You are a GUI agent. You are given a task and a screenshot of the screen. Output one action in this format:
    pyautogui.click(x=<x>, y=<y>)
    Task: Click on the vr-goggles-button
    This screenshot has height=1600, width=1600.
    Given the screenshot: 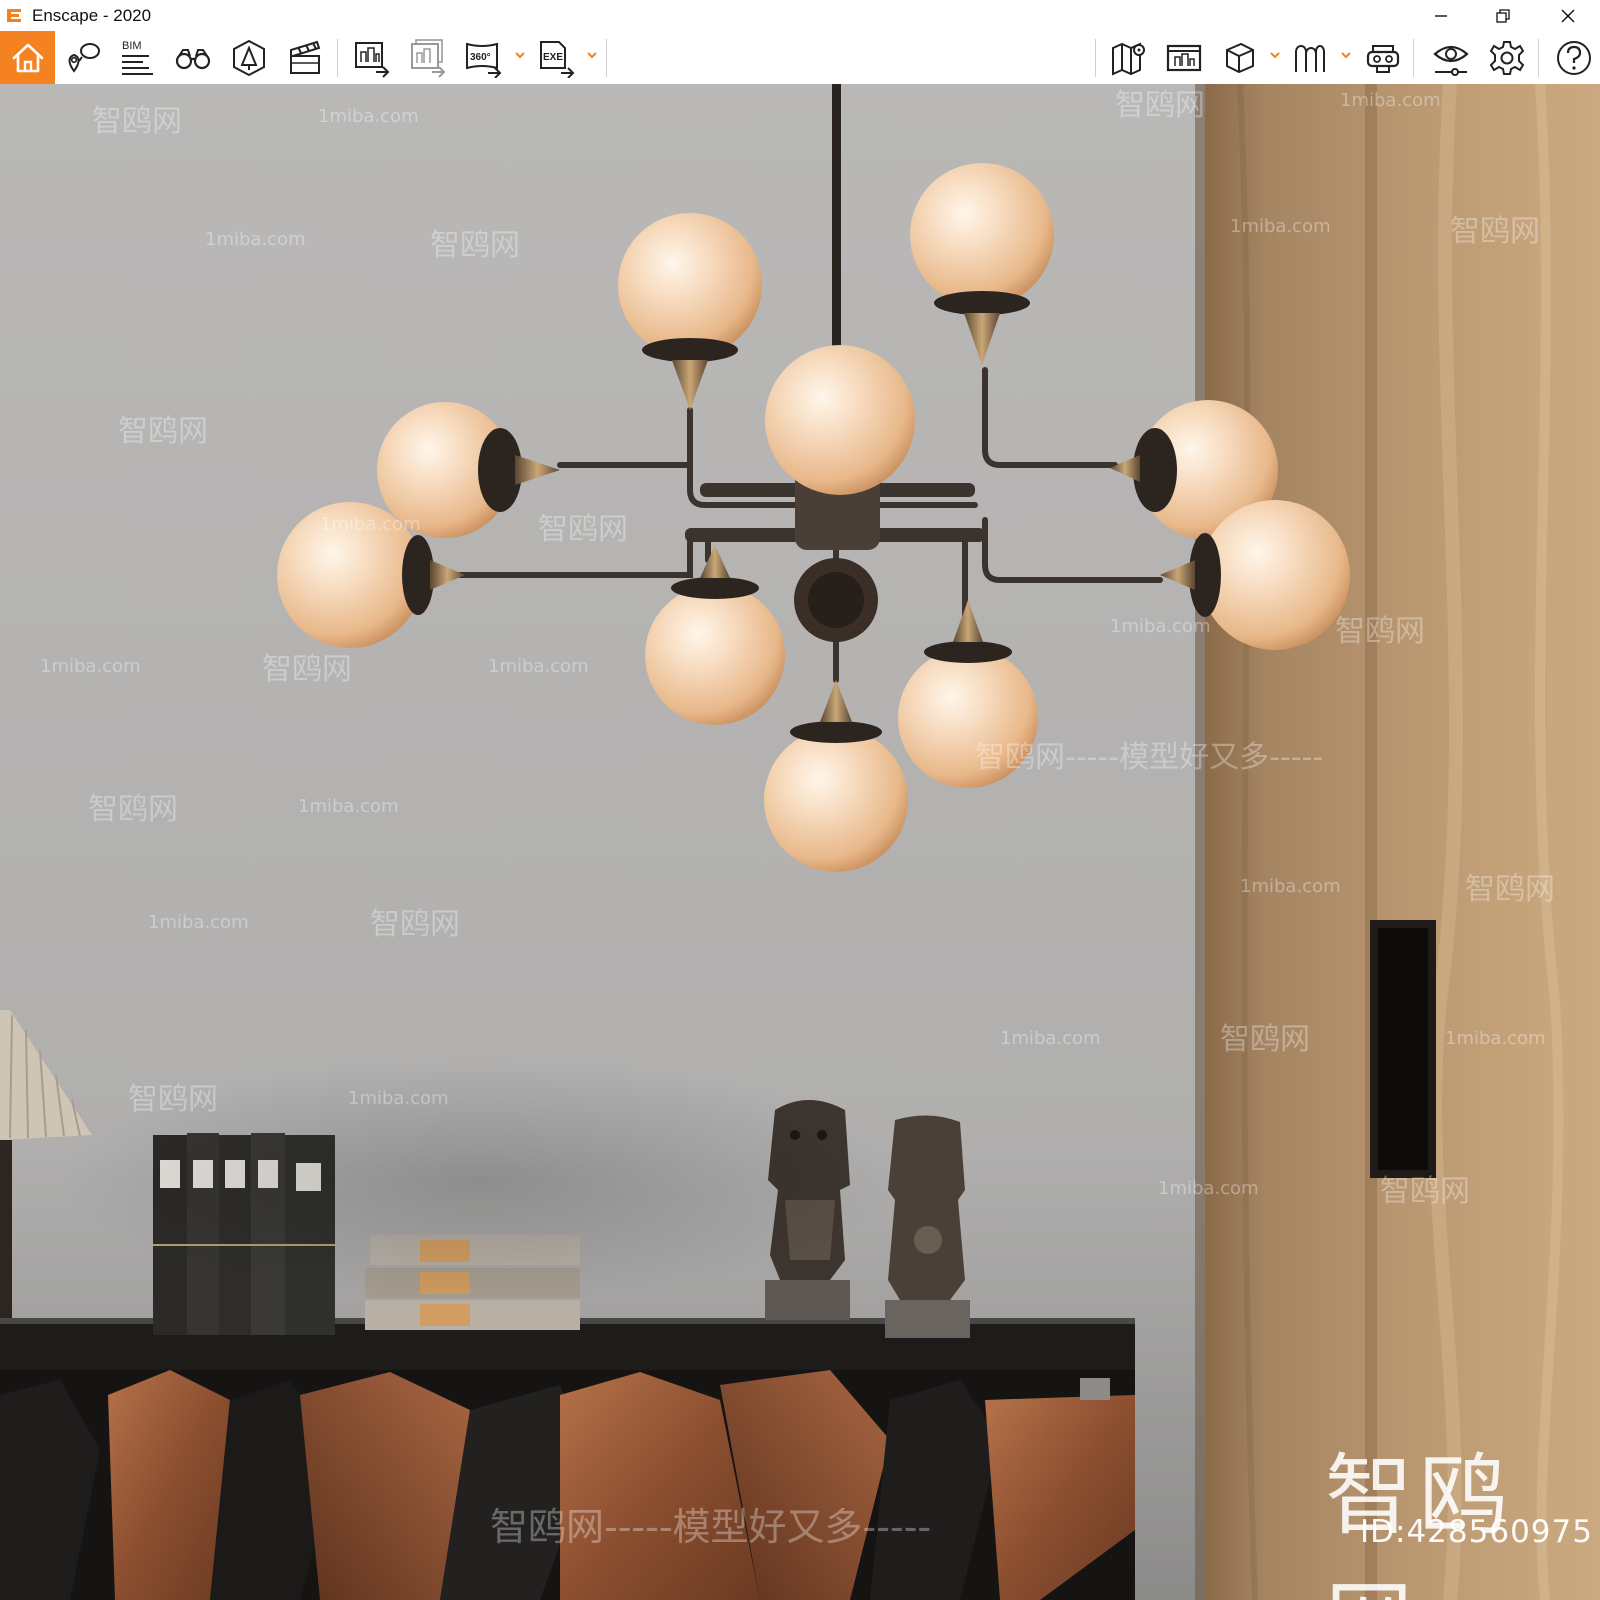 What is the action you would take?
    pyautogui.click(x=1383, y=58)
    